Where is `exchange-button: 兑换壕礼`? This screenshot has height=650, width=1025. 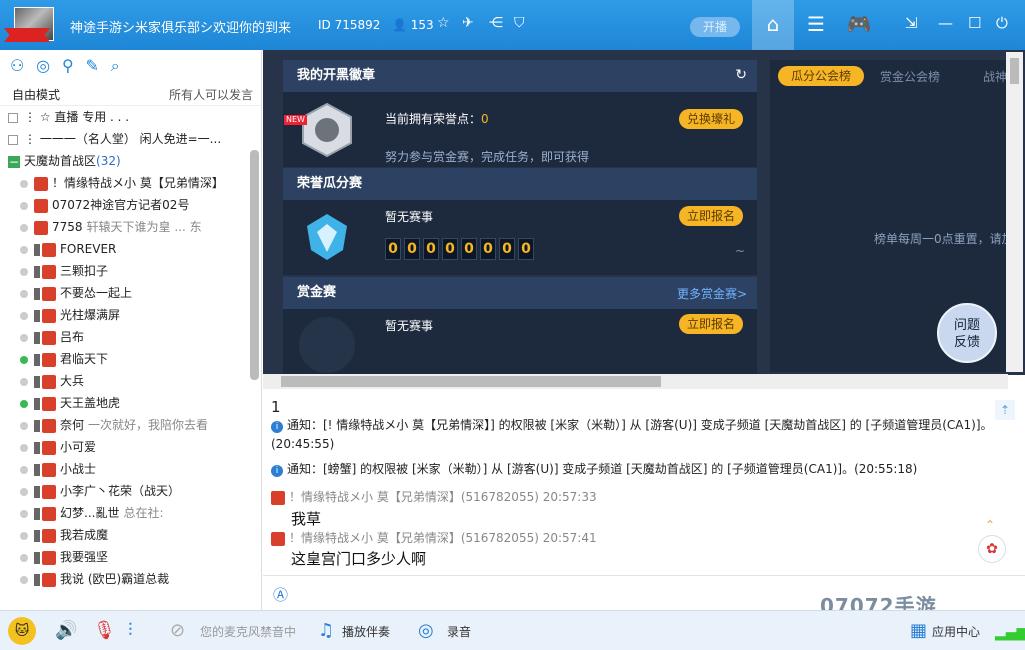 exchange-button: 兑换壕礼 is located at coordinates (711, 119).